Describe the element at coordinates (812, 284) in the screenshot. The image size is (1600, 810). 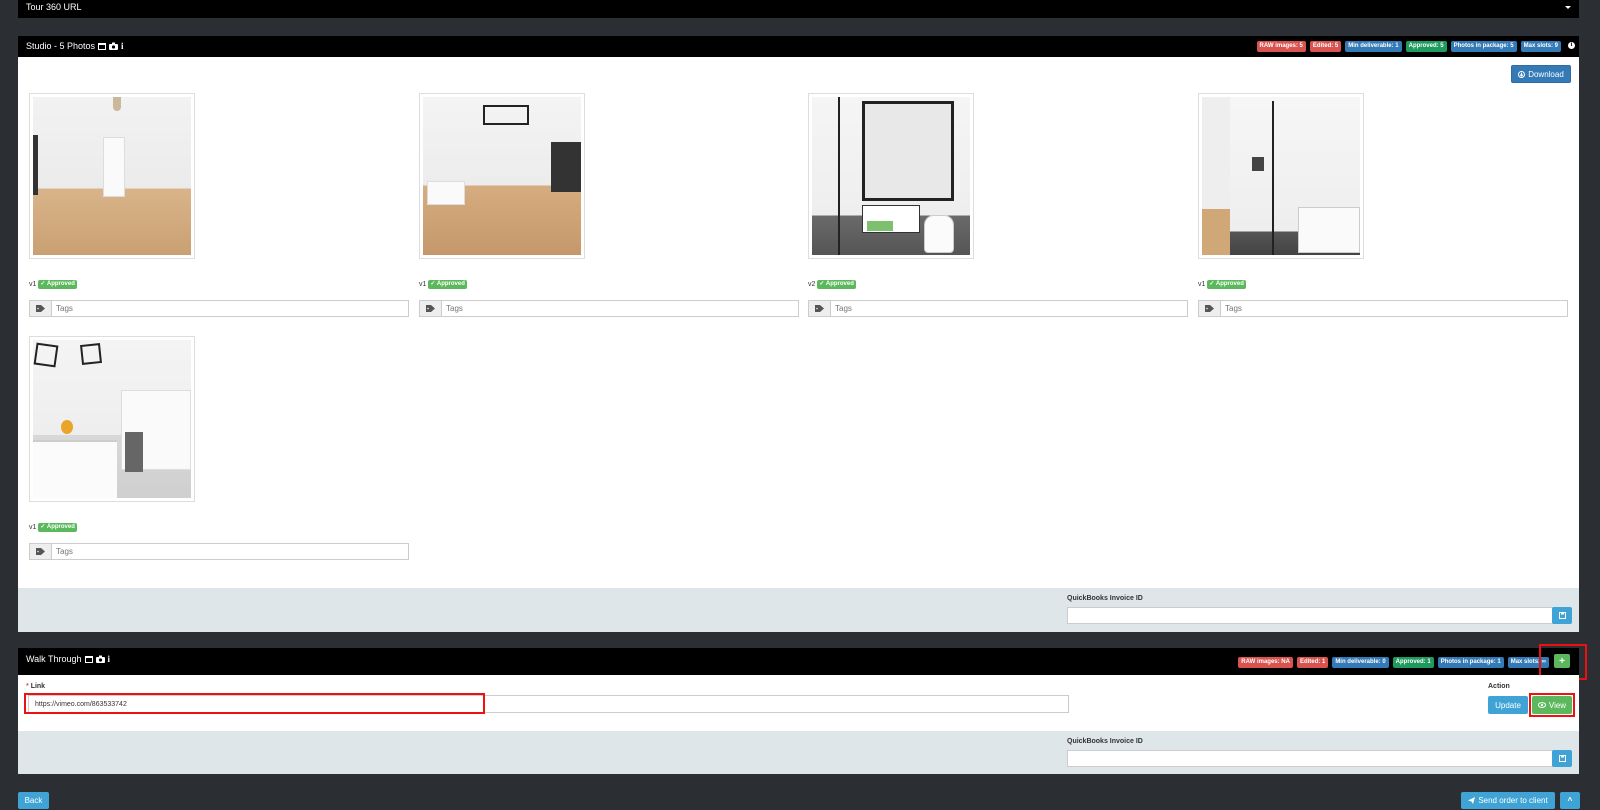
I see `version-text: v2` at that location.